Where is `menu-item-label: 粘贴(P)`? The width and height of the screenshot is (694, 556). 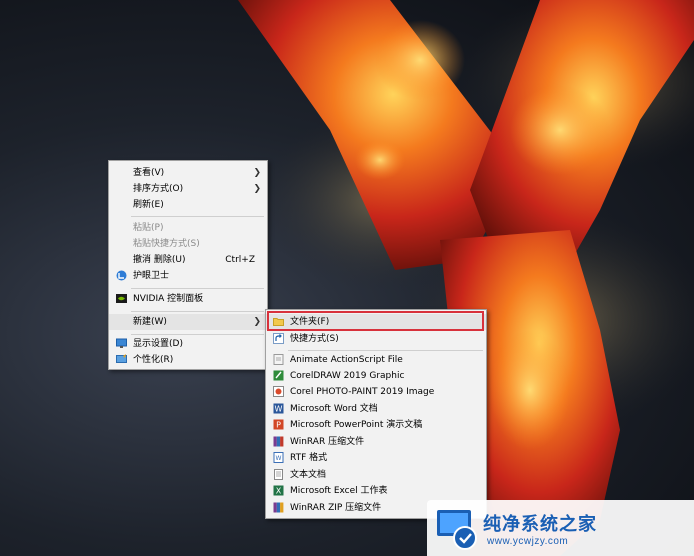 menu-item-label: 粘贴(P) is located at coordinates (148, 228).